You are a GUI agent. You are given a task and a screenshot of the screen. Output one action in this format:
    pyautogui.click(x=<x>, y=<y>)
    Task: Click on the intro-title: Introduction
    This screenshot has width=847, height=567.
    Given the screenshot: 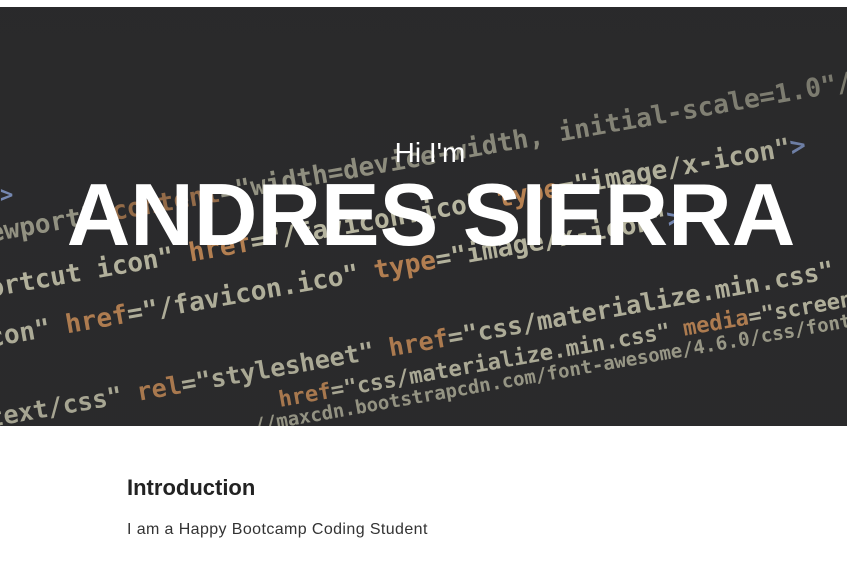 What is the action you would take?
    pyautogui.click(x=191, y=487)
    